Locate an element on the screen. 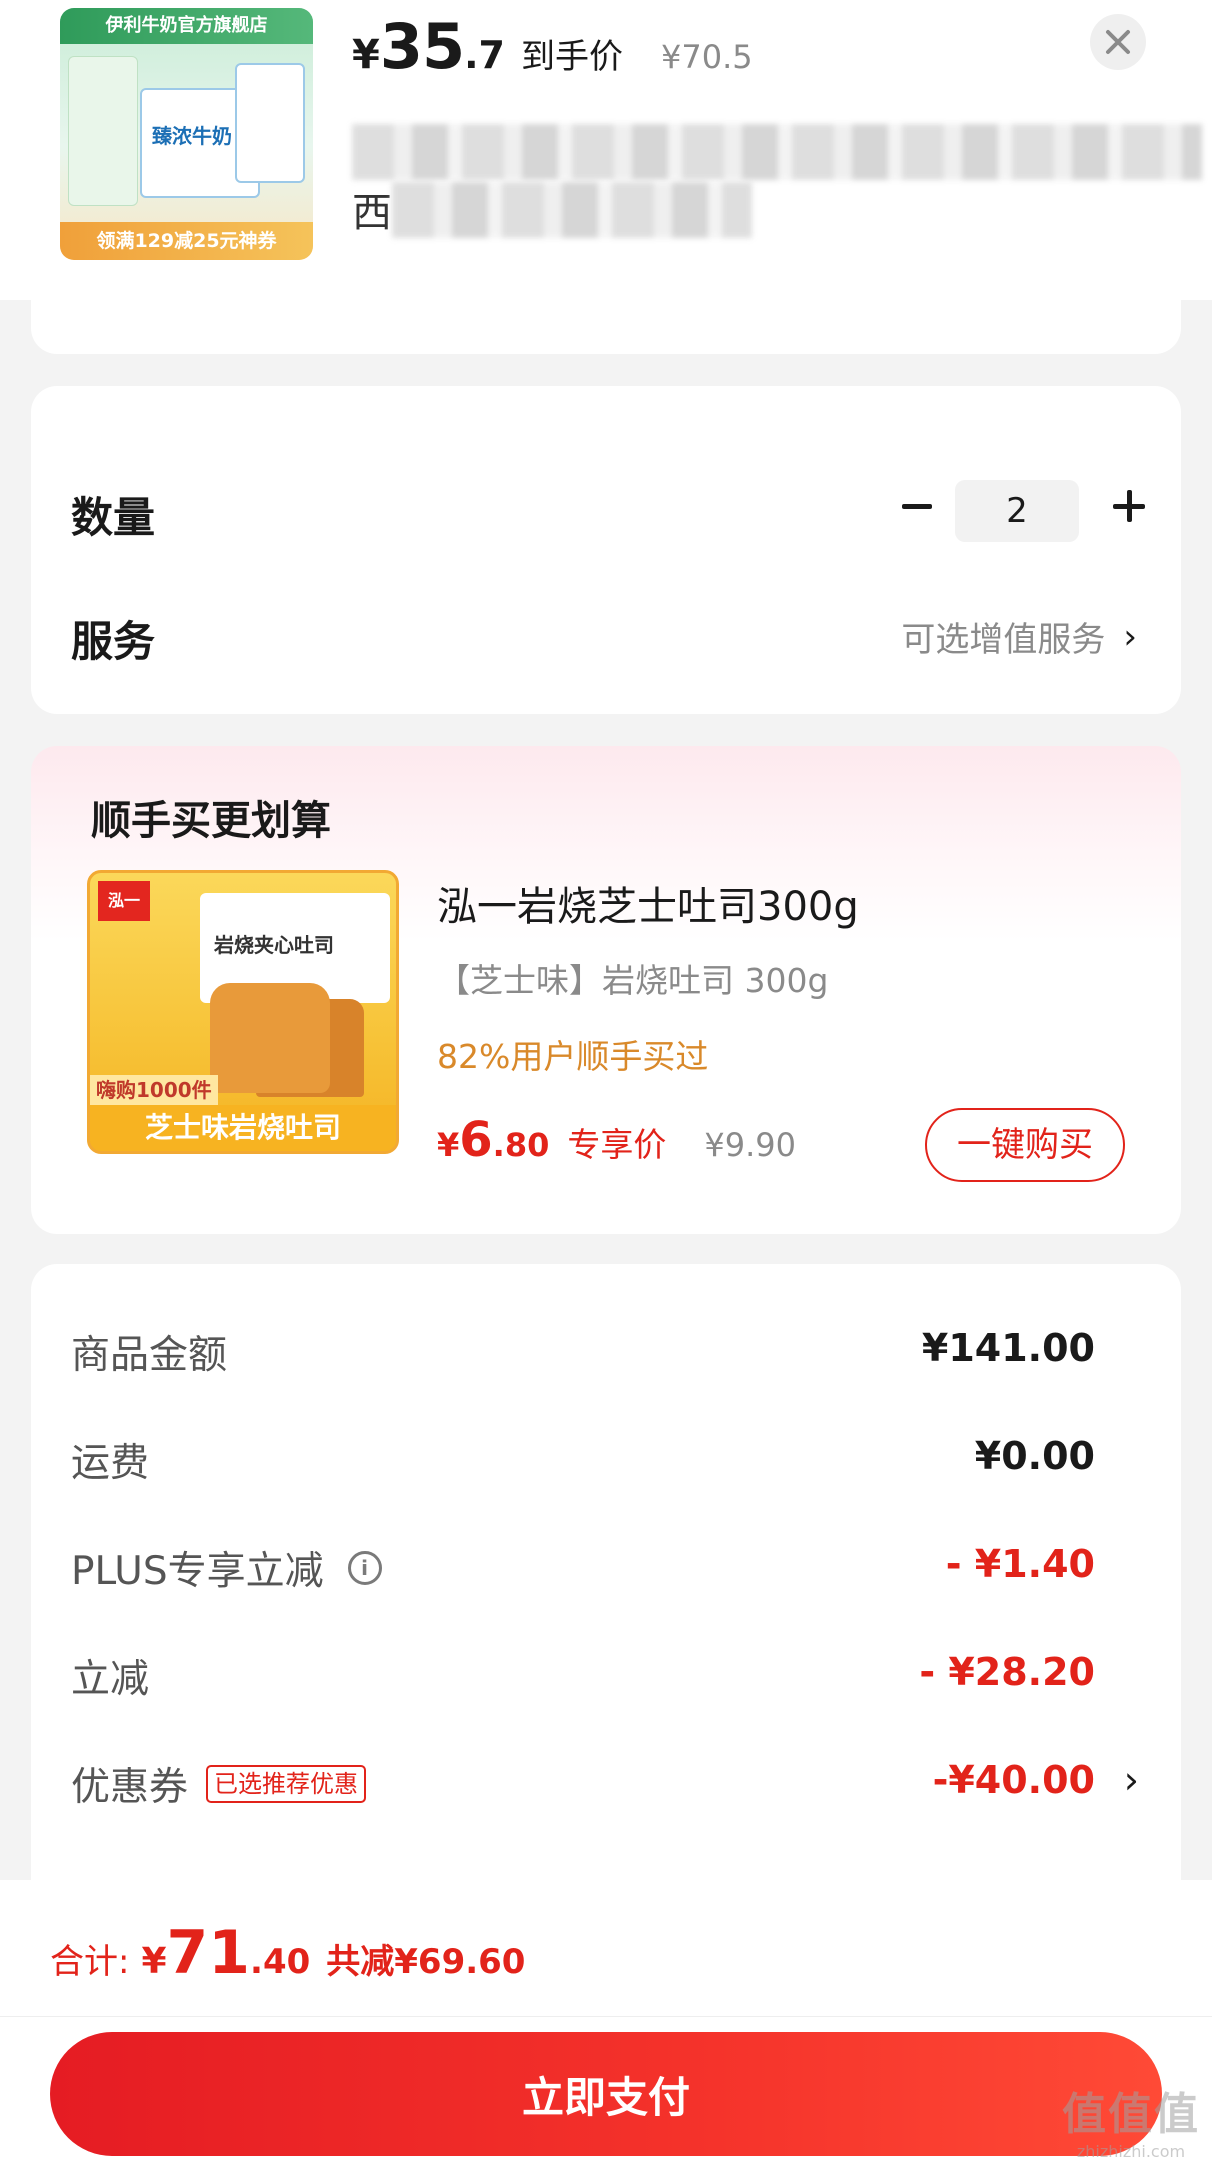 This screenshot has height=2169, width=1212. summary-label-wrap: 优惠券 已选推荐优惠 is located at coordinates (219, 1784).